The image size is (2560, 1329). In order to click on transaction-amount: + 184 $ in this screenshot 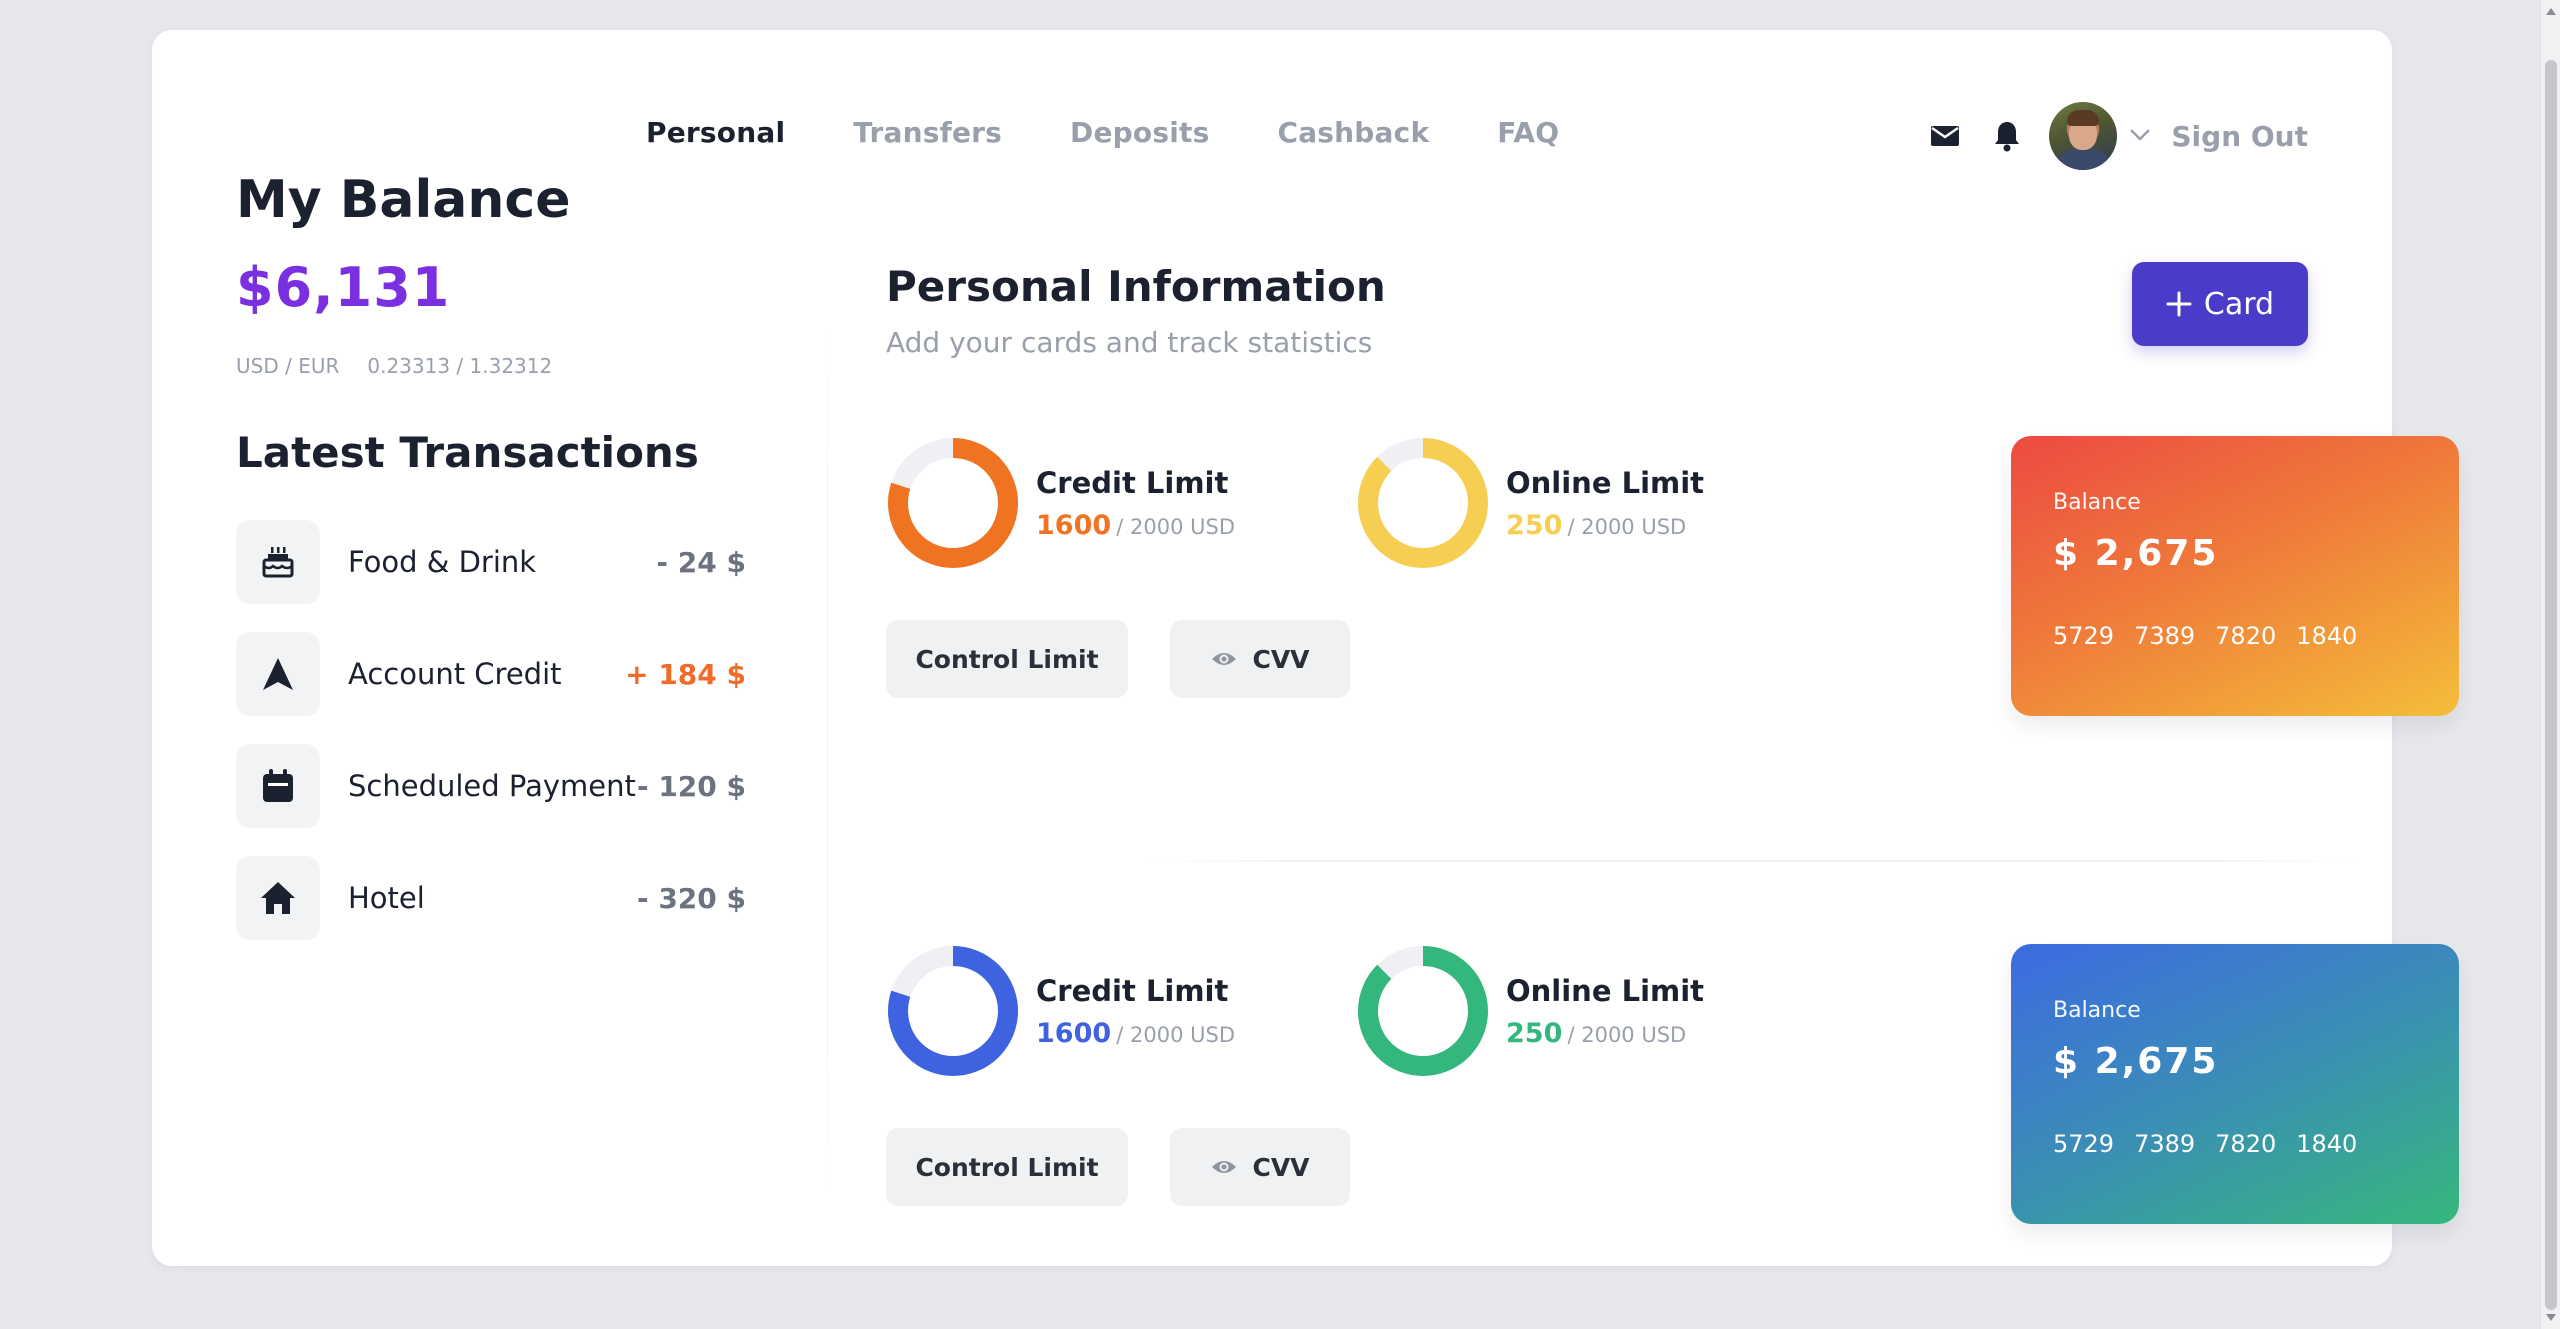, I will do `click(685, 674)`.